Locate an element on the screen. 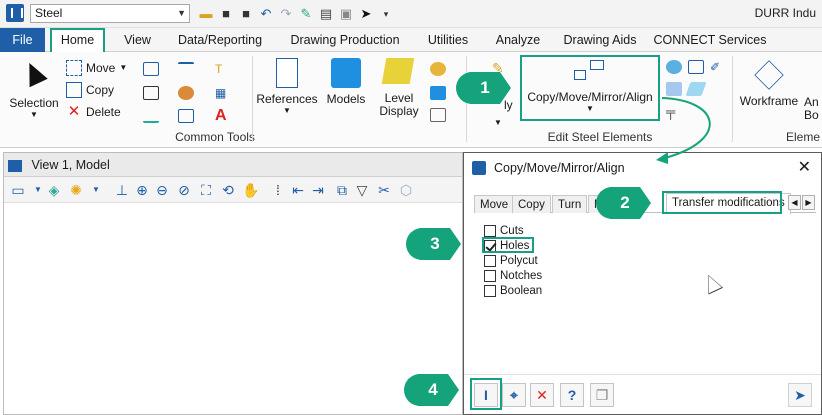 This screenshot has width=822, height=415. workframe-button: Workframe is located at coordinates (769, 83).